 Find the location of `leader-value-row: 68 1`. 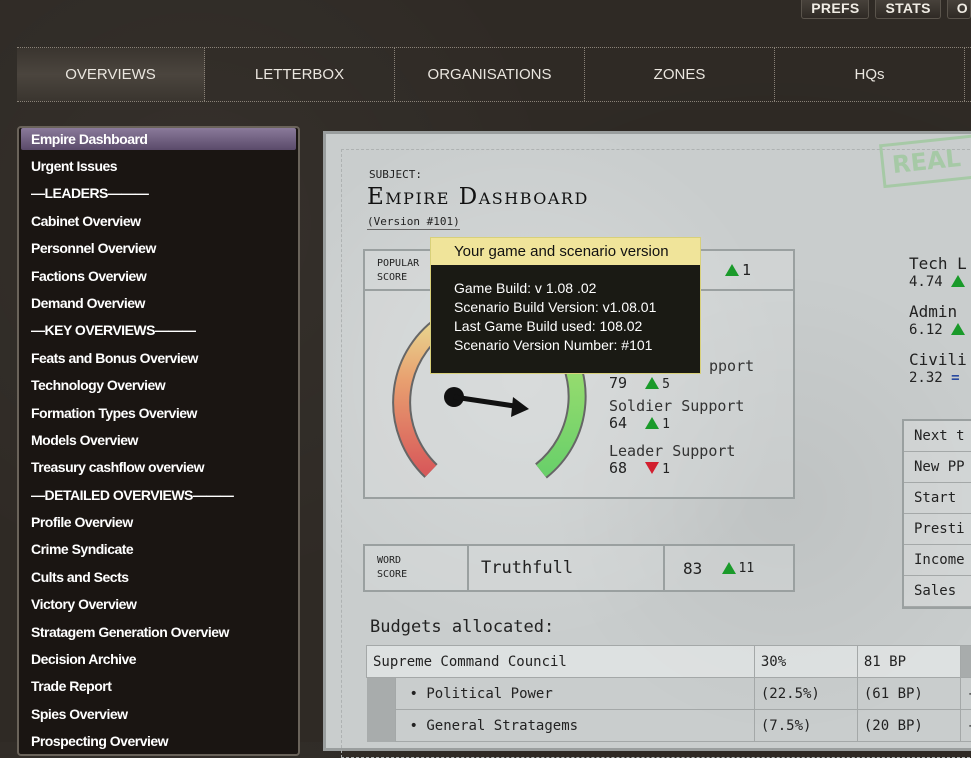

leader-value-row: 68 1 is located at coordinates (639, 468).